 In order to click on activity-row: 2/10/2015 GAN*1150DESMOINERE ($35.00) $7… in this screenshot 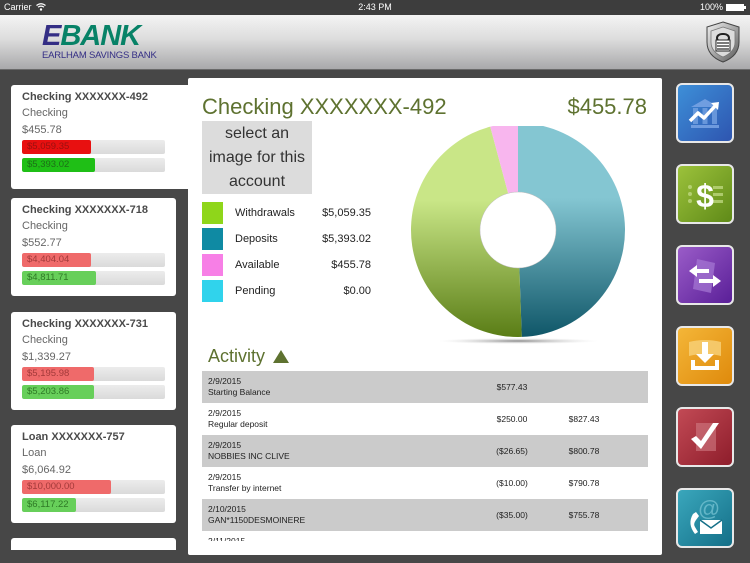, I will do `click(425, 515)`.